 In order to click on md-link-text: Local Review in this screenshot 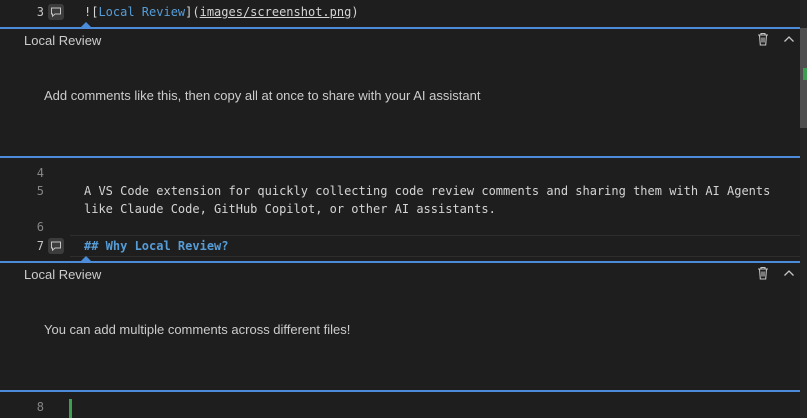, I will do `click(142, 12)`.